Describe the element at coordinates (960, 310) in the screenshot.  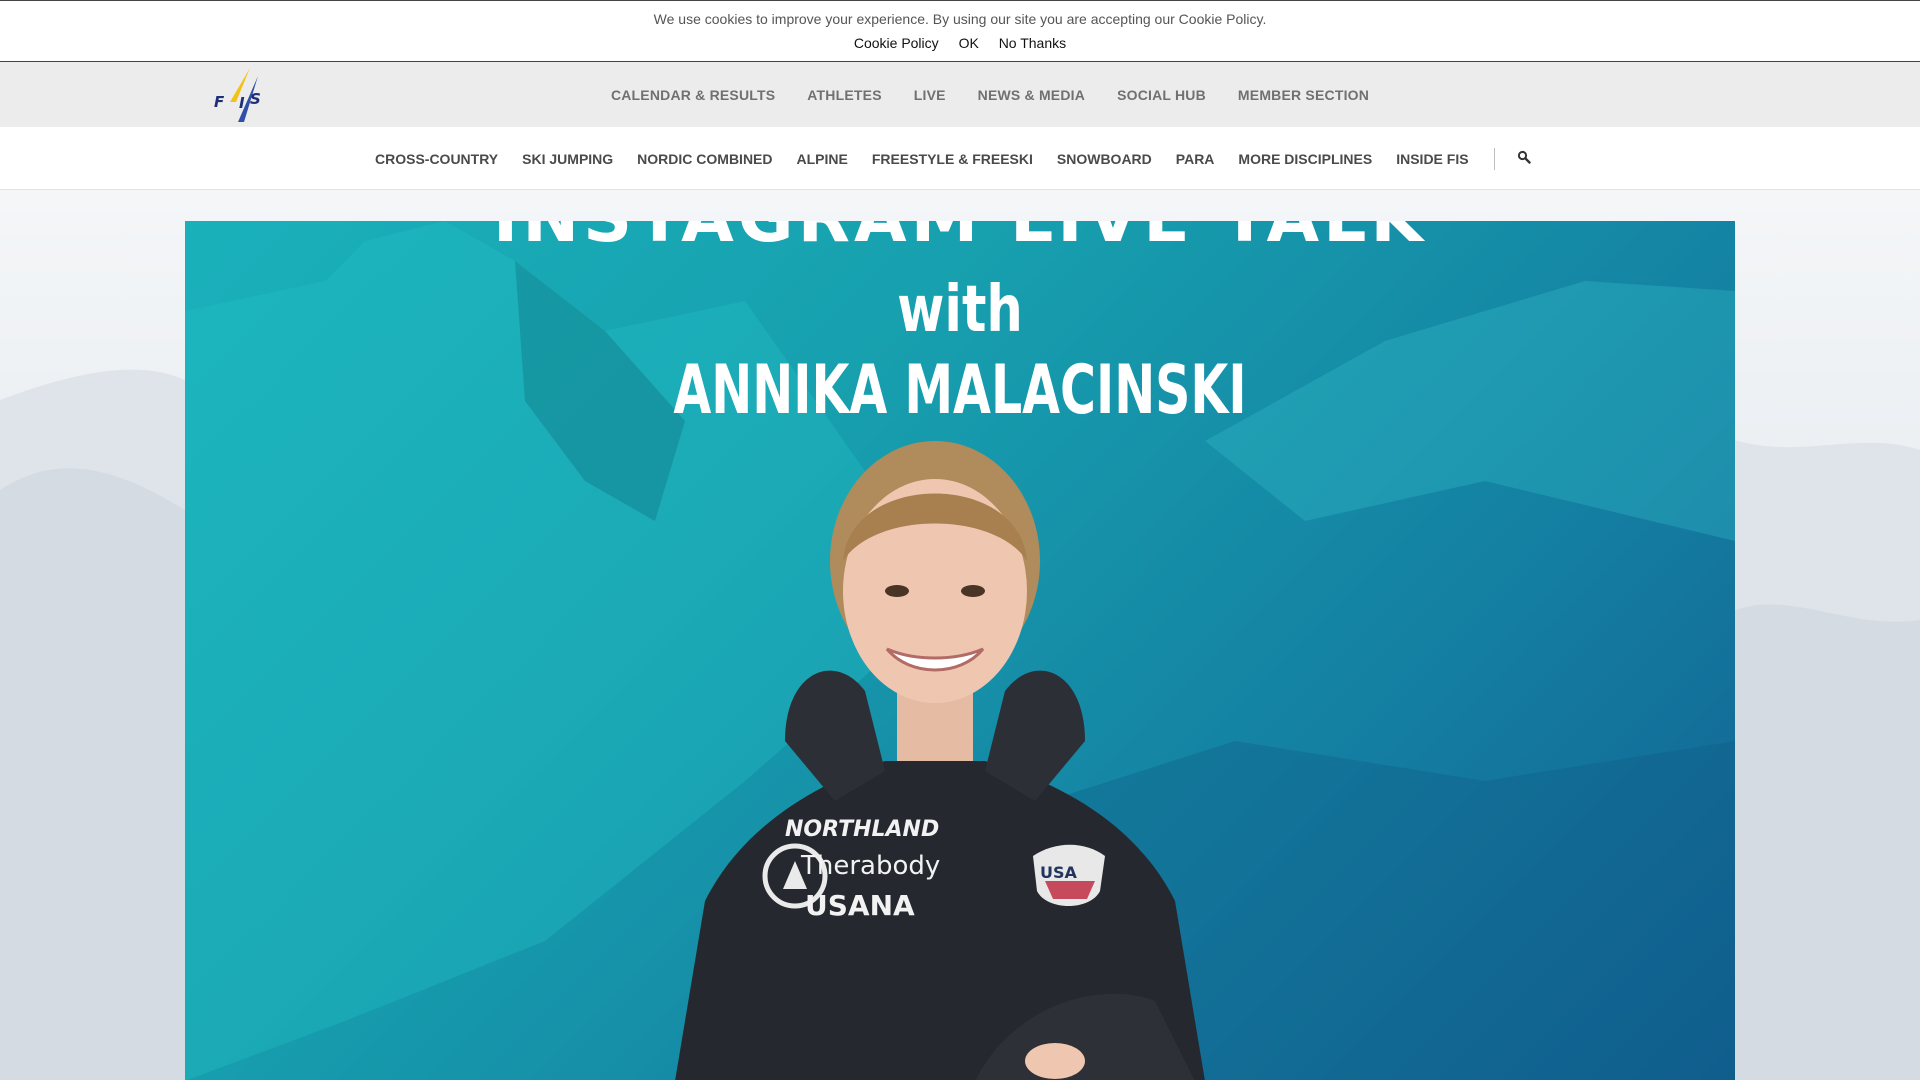
I see `hero-with: with` at that location.